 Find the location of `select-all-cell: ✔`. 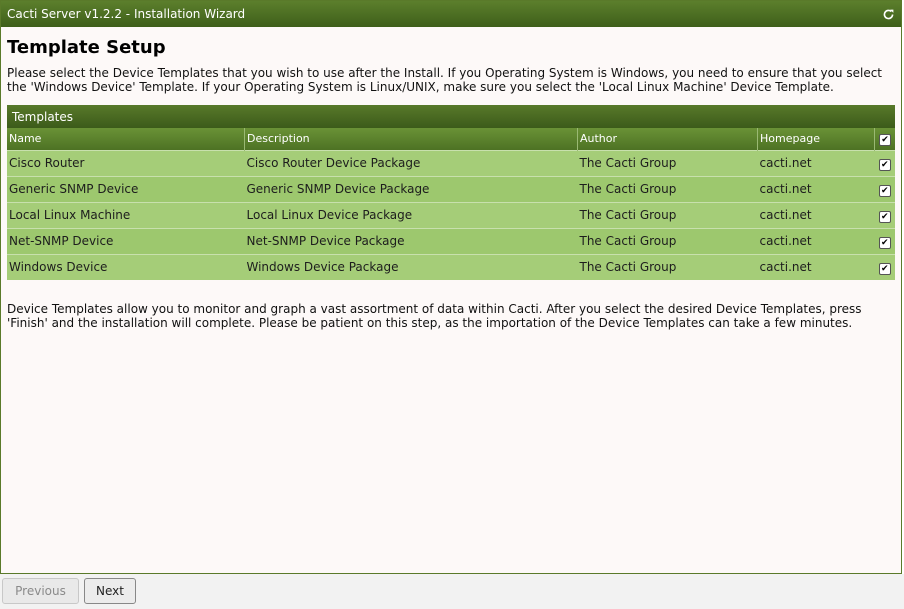

select-all-cell: ✔ is located at coordinates (885, 139).